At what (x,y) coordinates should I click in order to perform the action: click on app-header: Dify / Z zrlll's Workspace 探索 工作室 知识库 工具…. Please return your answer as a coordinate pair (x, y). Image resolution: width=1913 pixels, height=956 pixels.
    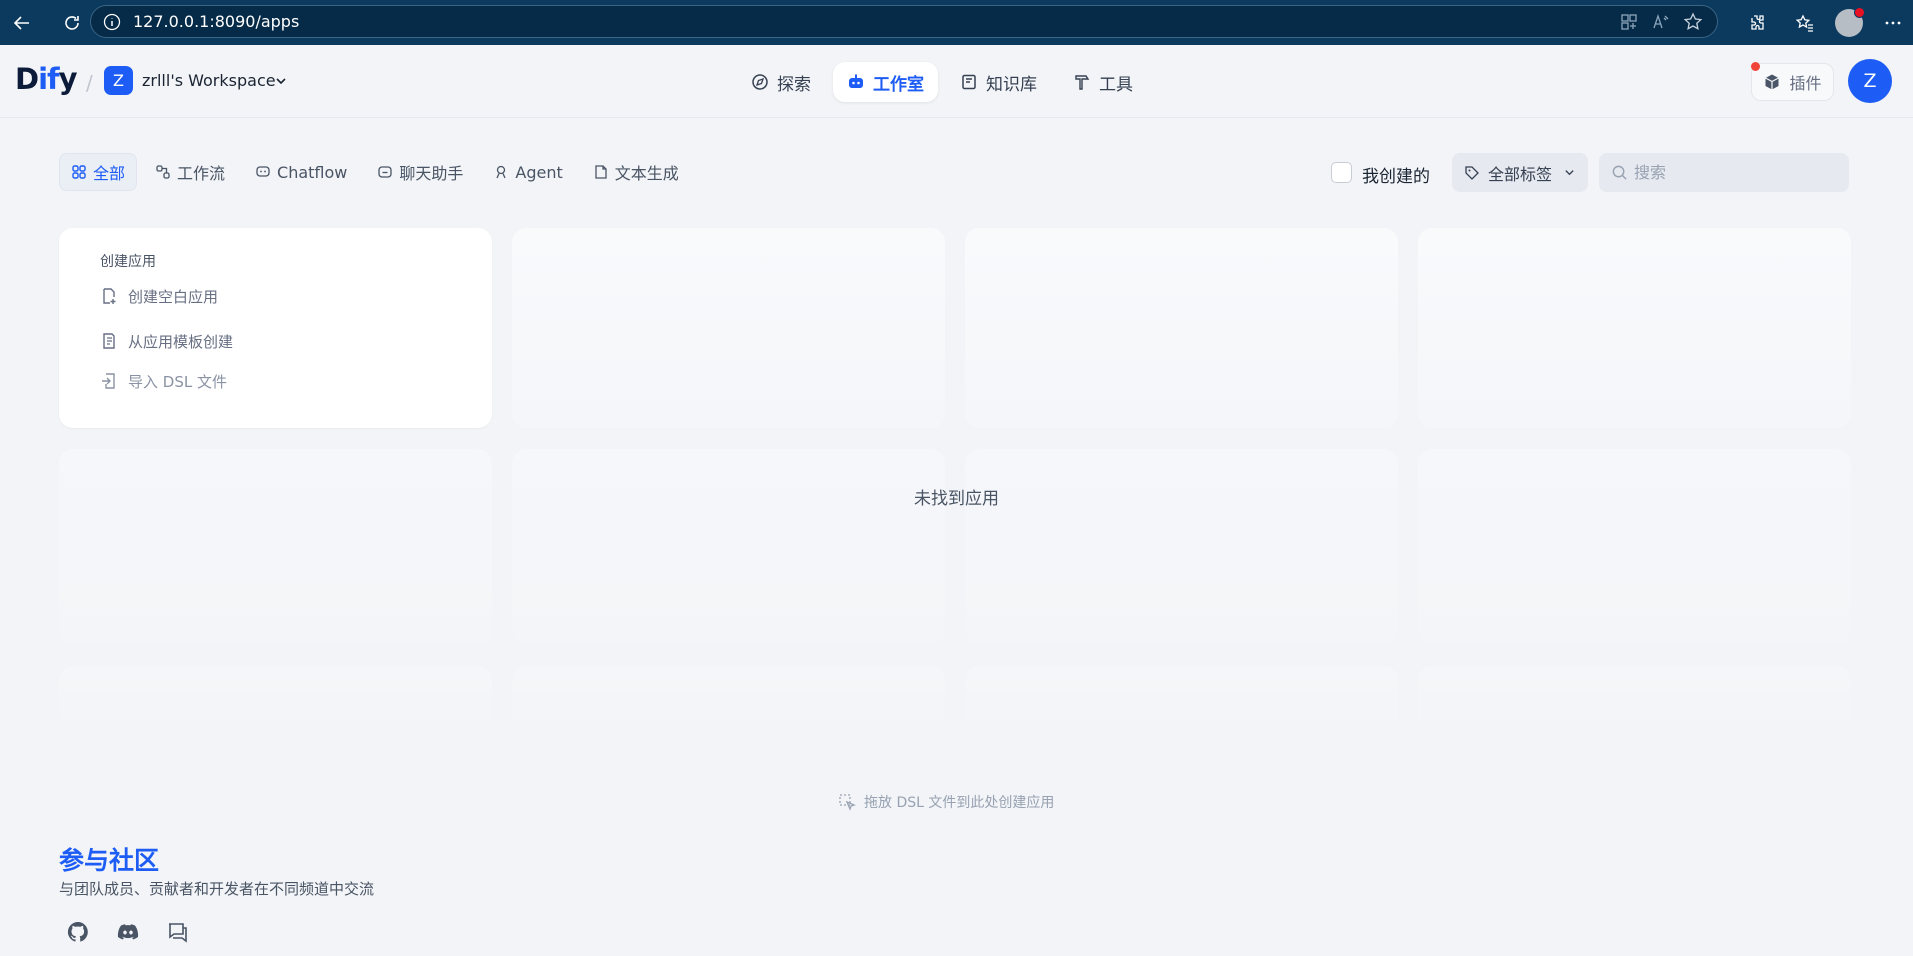
    Looking at the image, I should click on (956, 81).